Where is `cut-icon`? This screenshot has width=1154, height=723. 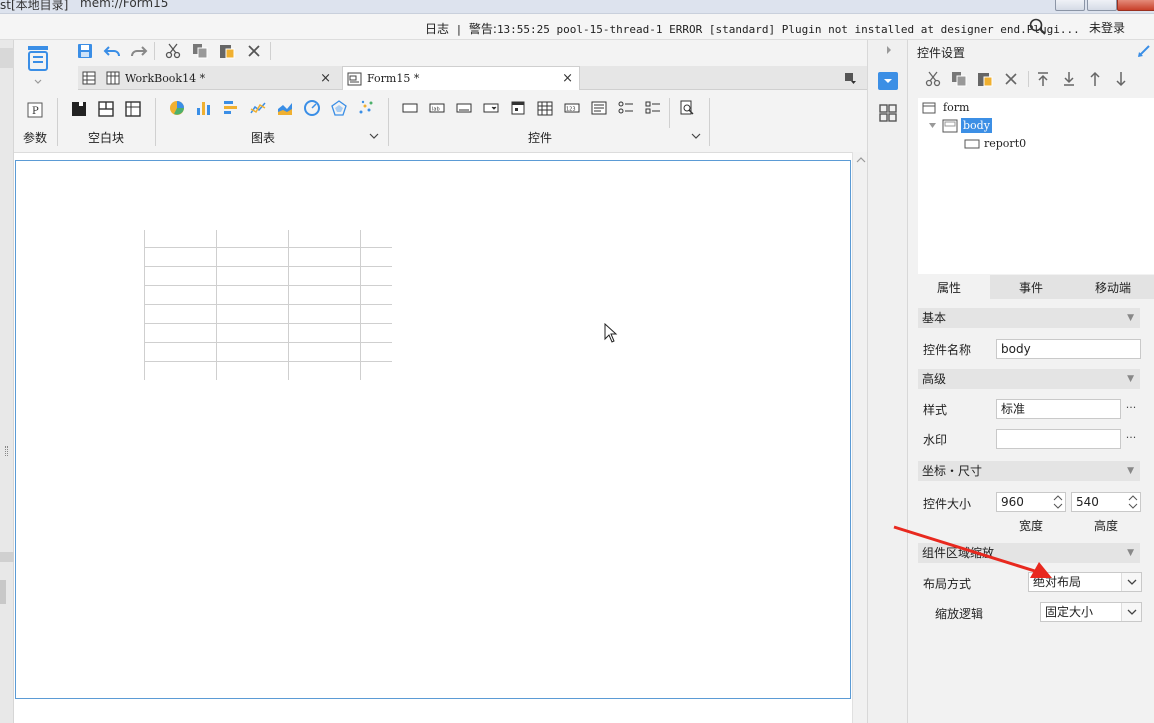
cut-icon is located at coordinates (173, 51).